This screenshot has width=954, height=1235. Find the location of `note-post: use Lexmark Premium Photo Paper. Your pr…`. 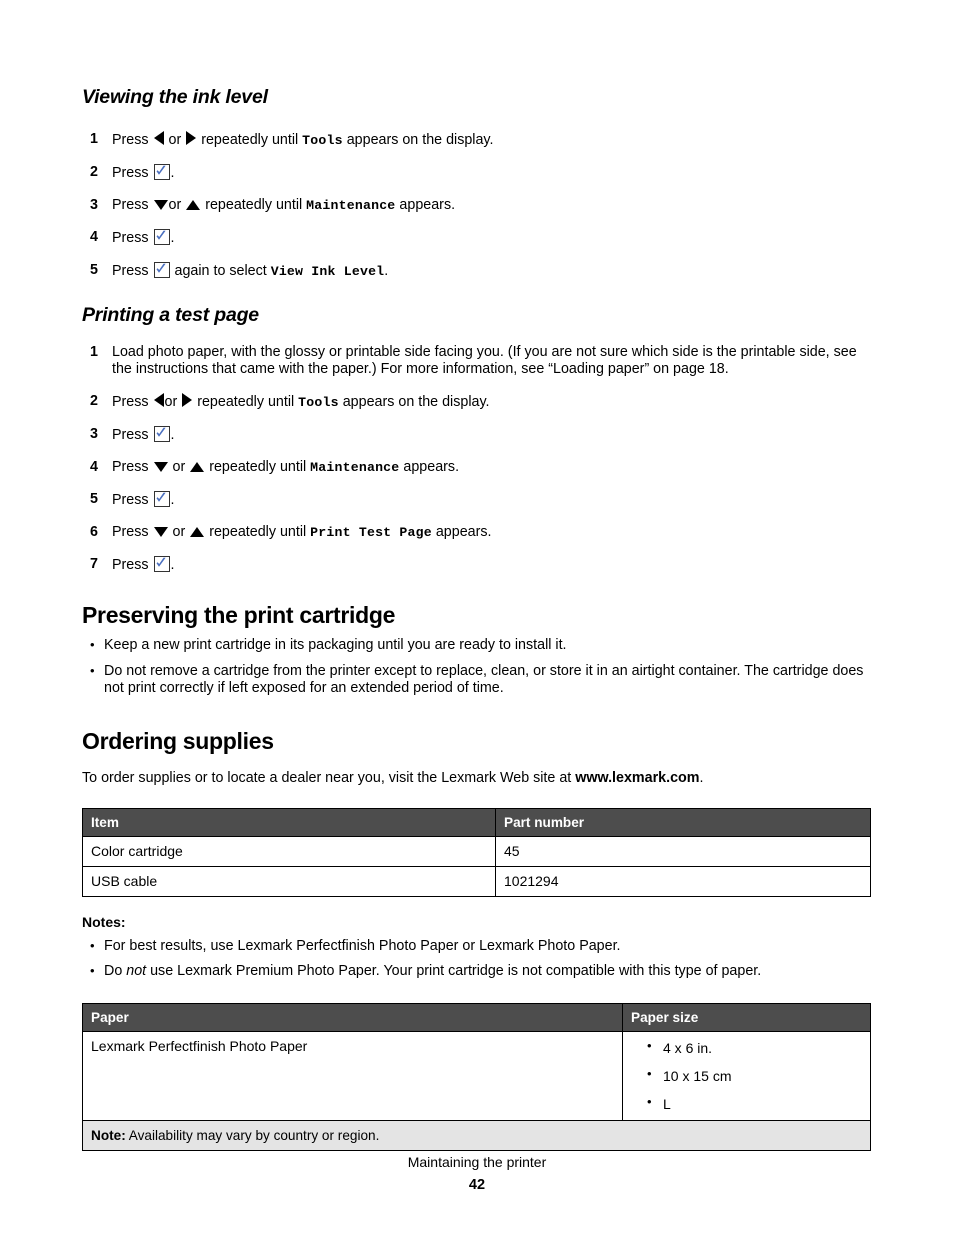

note-post: use Lexmark Premium Photo Paper. Your pr… is located at coordinates (454, 971).